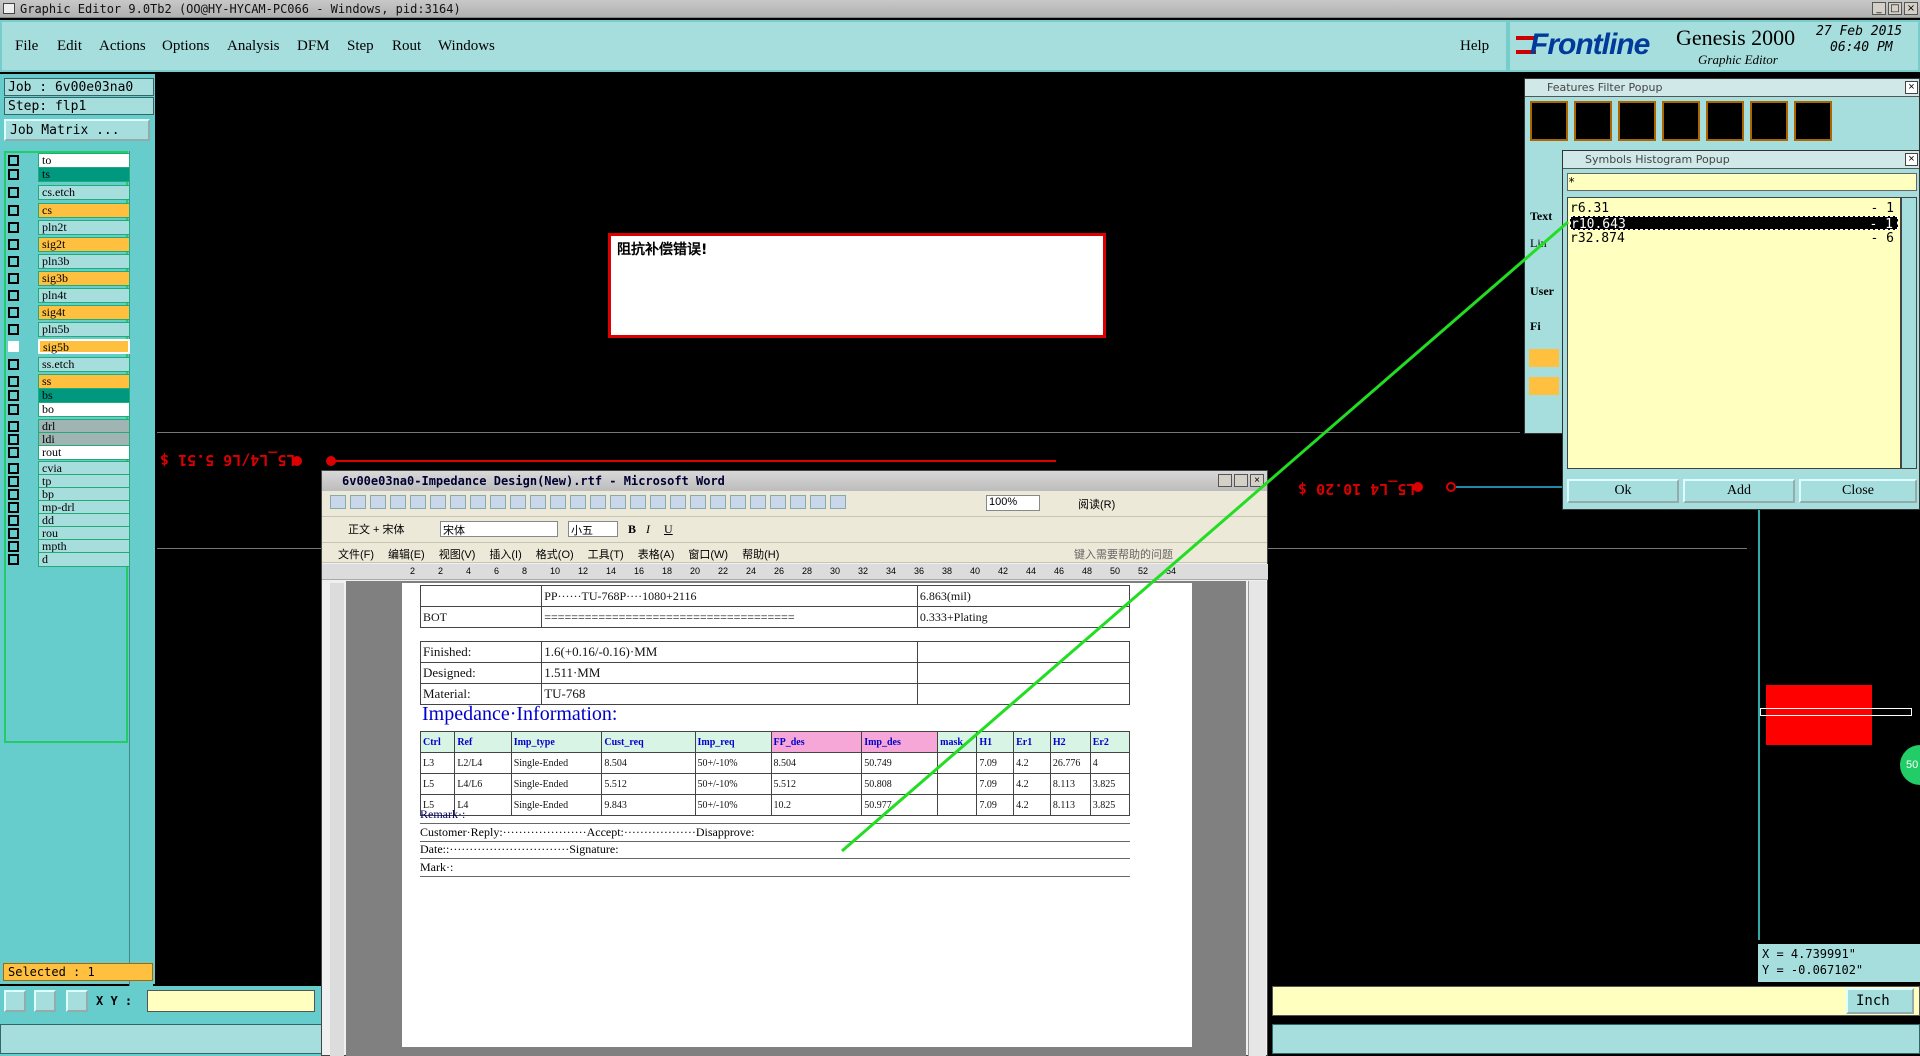 The height and width of the screenshot is (1056, 1920). What do you see at coordinates (499, 529) in the screenshot?
I see `font-select: 宋体` at bounding box center [499, 529].